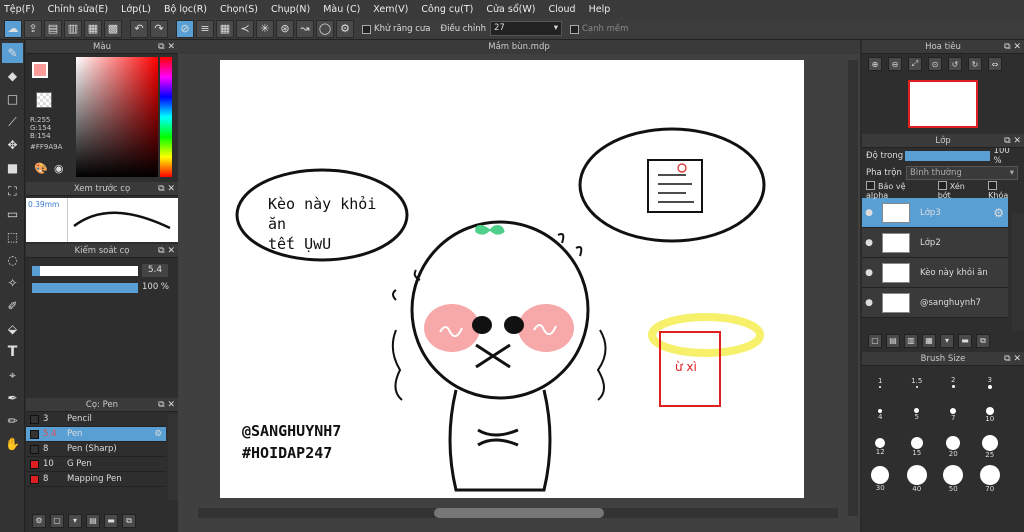  Describe the element at coordinates (510, 9) in the screenshot. I see `menu-item: Cửa sổ(W)` at that location.